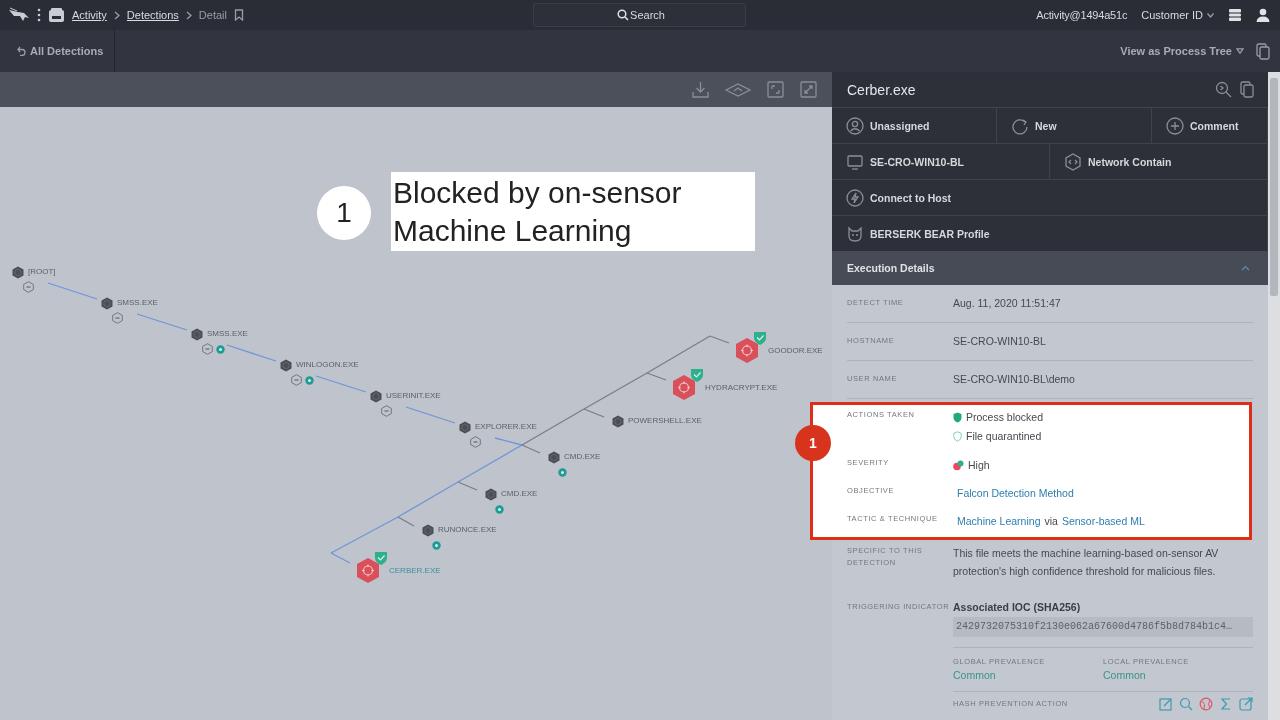 This screenshot has height=720, width=1280. What do you see at coordinates (795, 351) in the screenshot?
I see `node-label: GOODOR.EXE` at bounding box center [795, 351].